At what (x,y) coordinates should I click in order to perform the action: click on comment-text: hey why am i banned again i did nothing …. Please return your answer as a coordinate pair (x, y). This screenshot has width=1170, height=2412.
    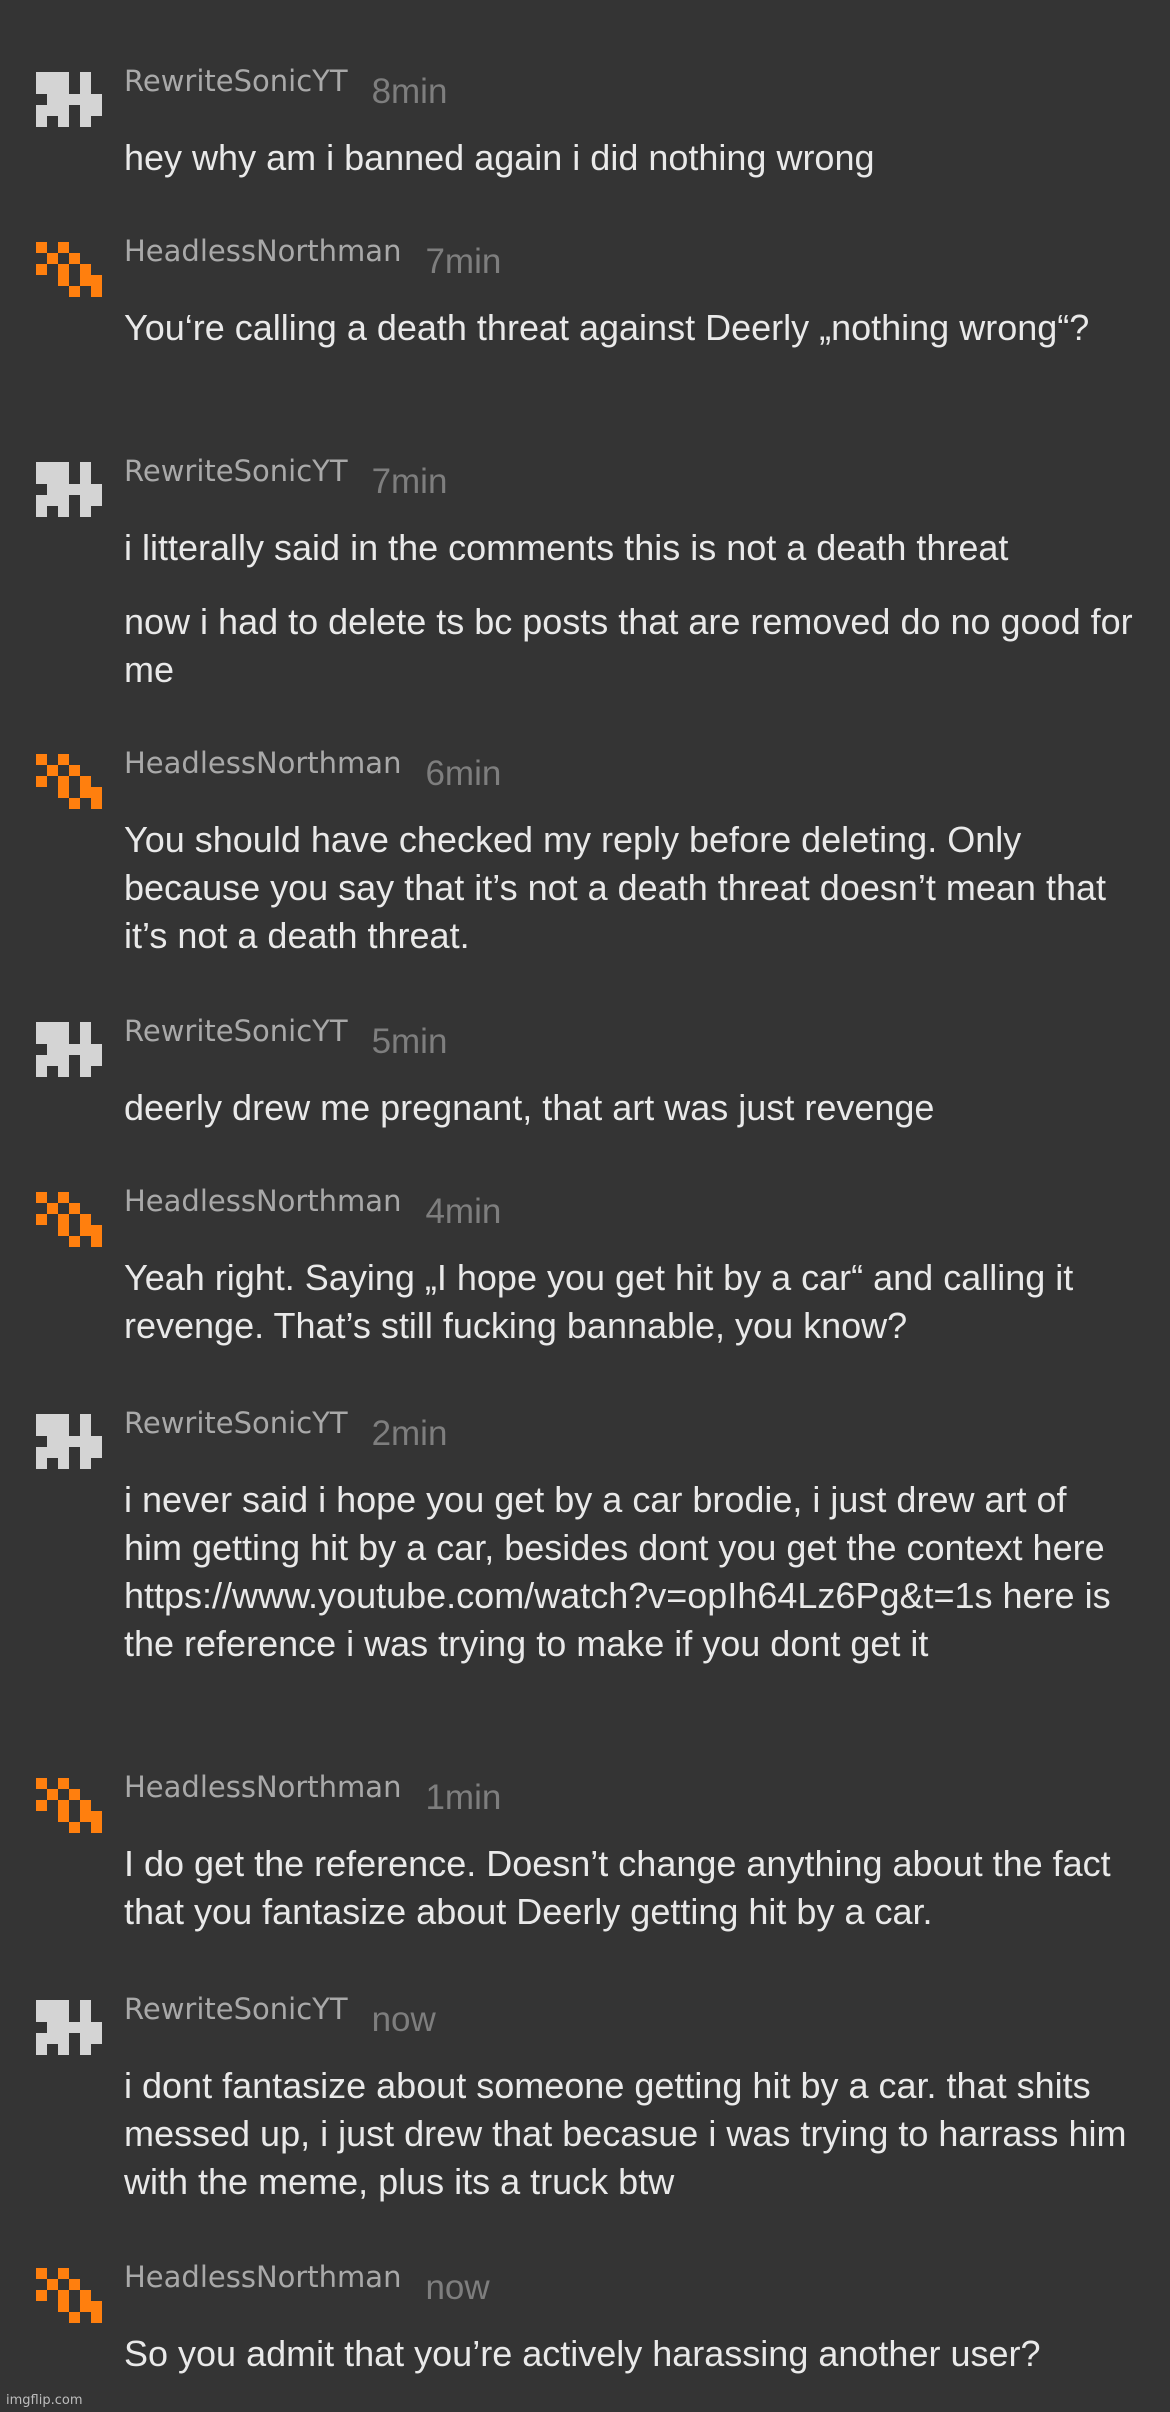
    Looking at the image, I should click on (499, 157).